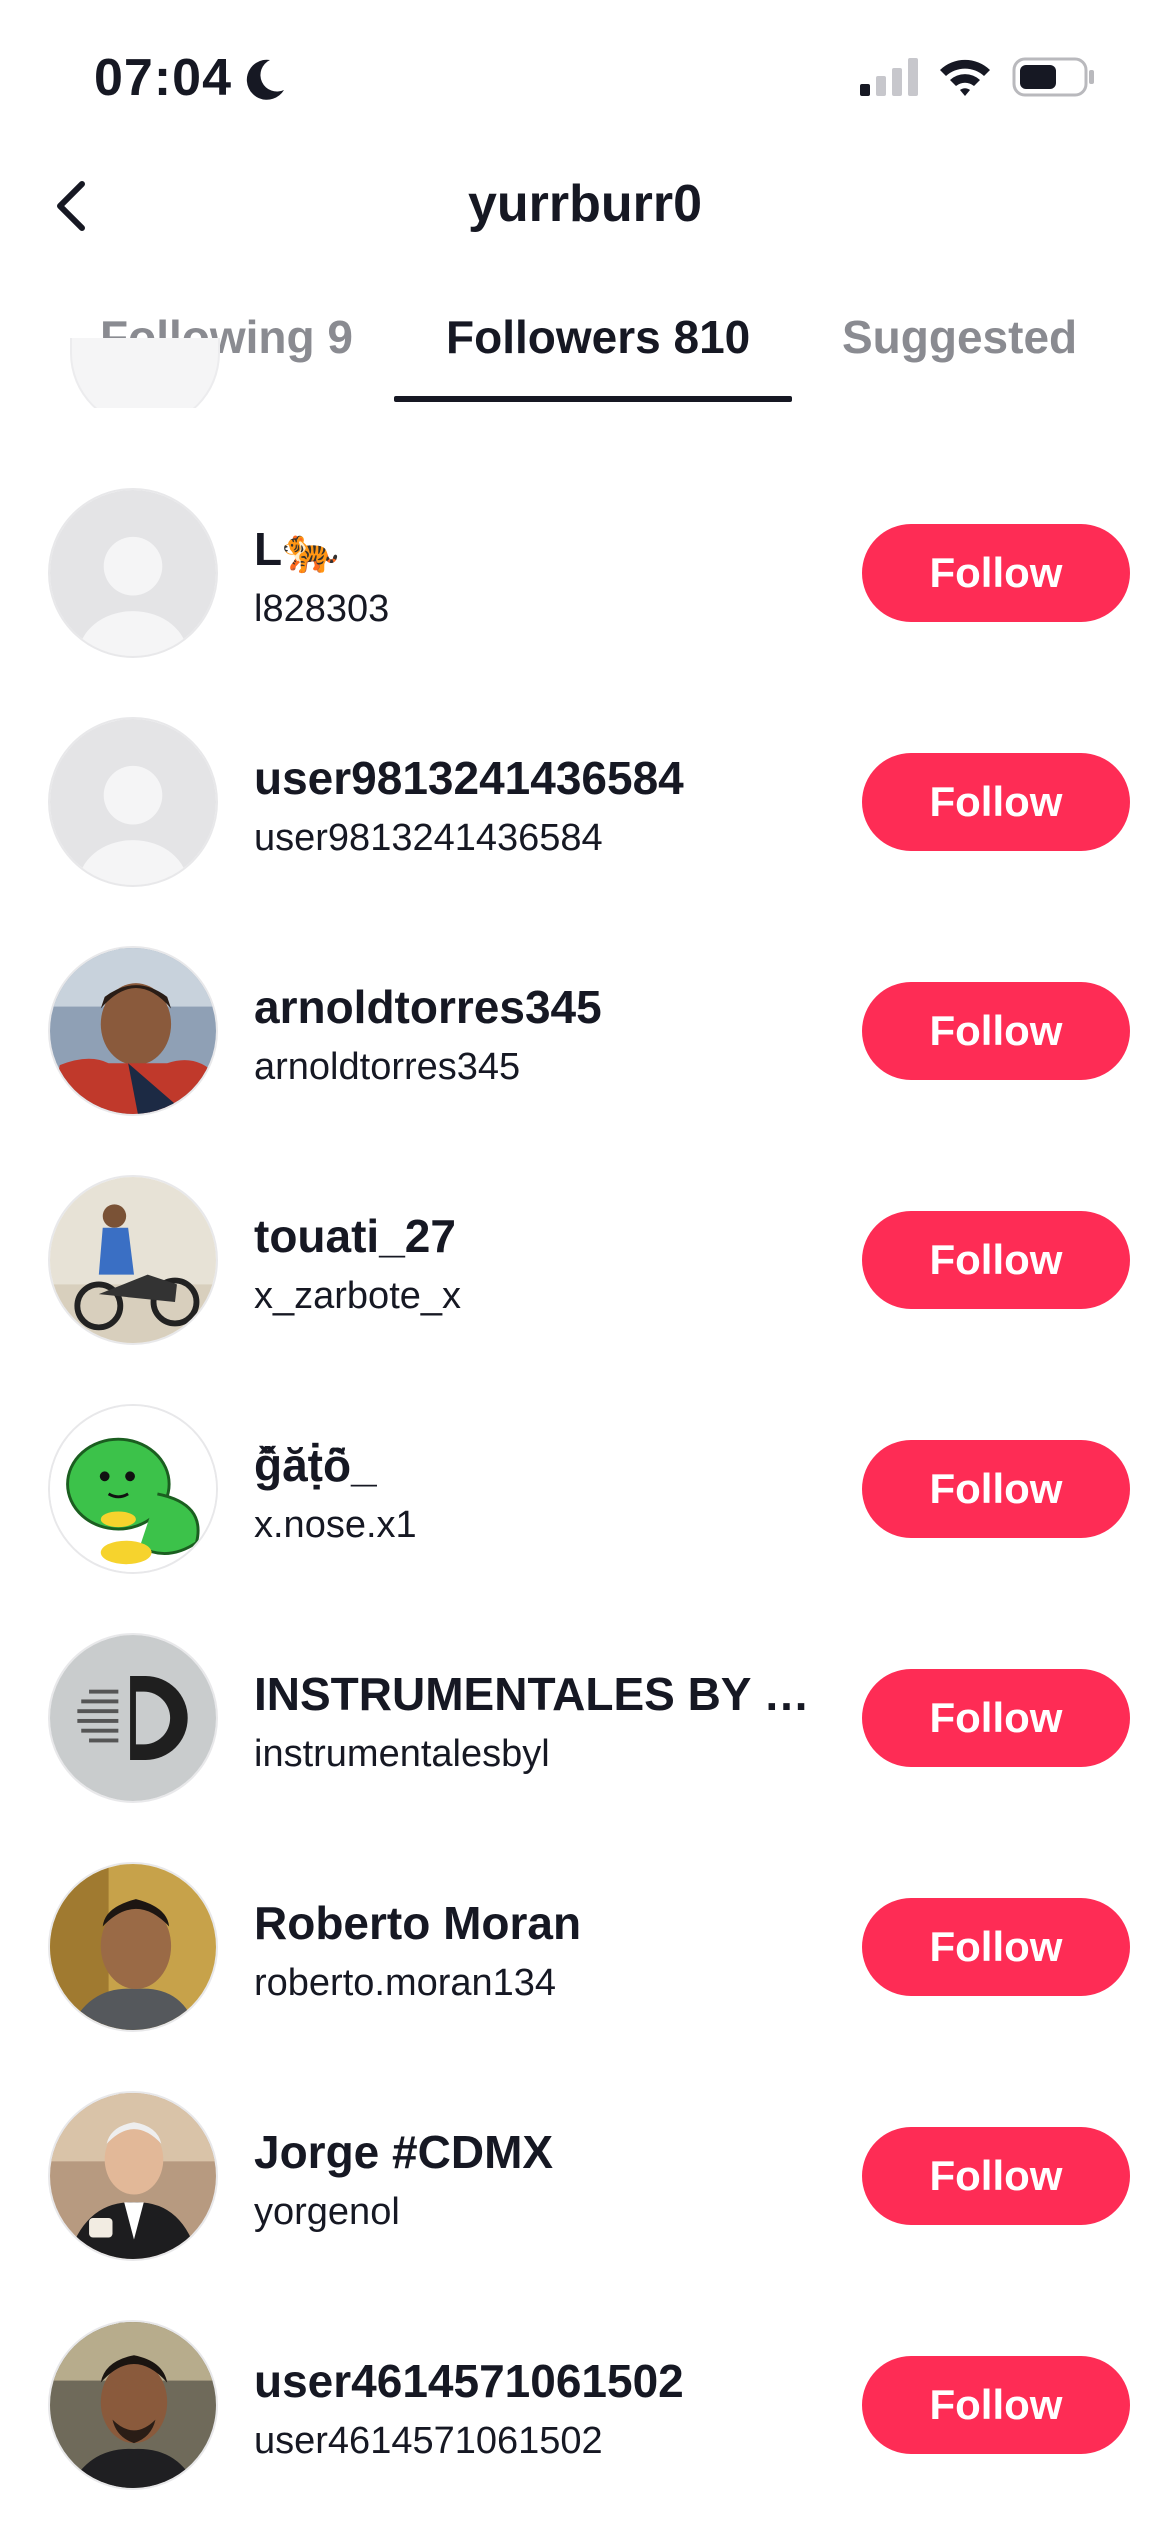  I want to click on status-time: 07:04, so click(163, 78).